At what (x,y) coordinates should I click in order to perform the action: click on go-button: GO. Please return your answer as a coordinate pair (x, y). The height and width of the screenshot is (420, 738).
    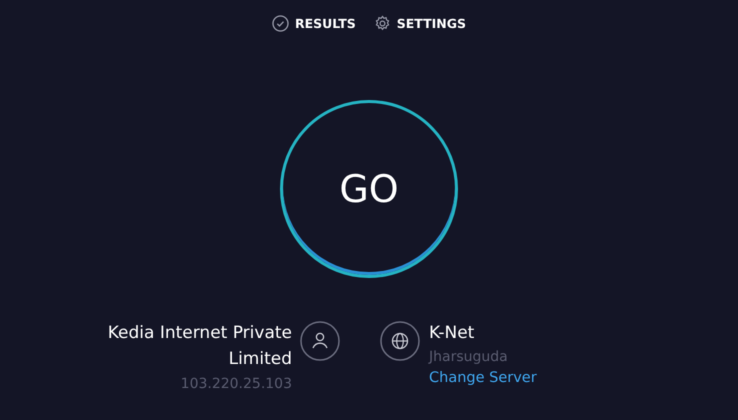
    Looking at the image, I should click on (369, 189).